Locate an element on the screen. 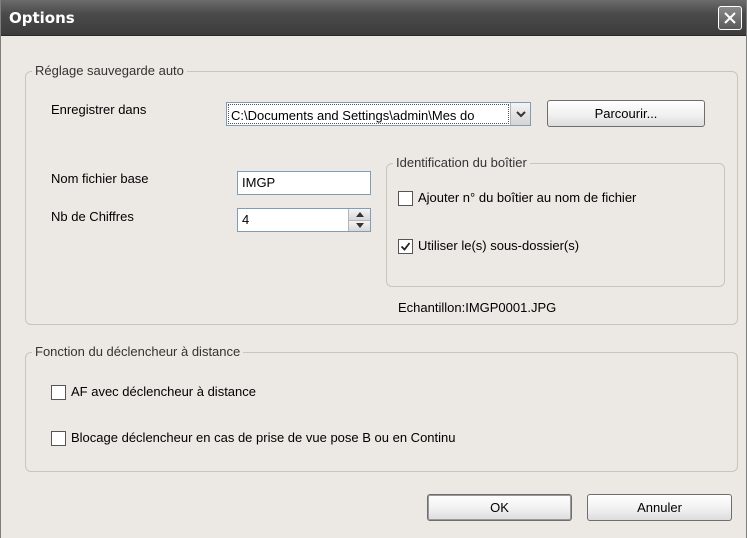 This screenshot has height=538, width=747. cancel-button: Annuler is located at coordinates (659, 507).